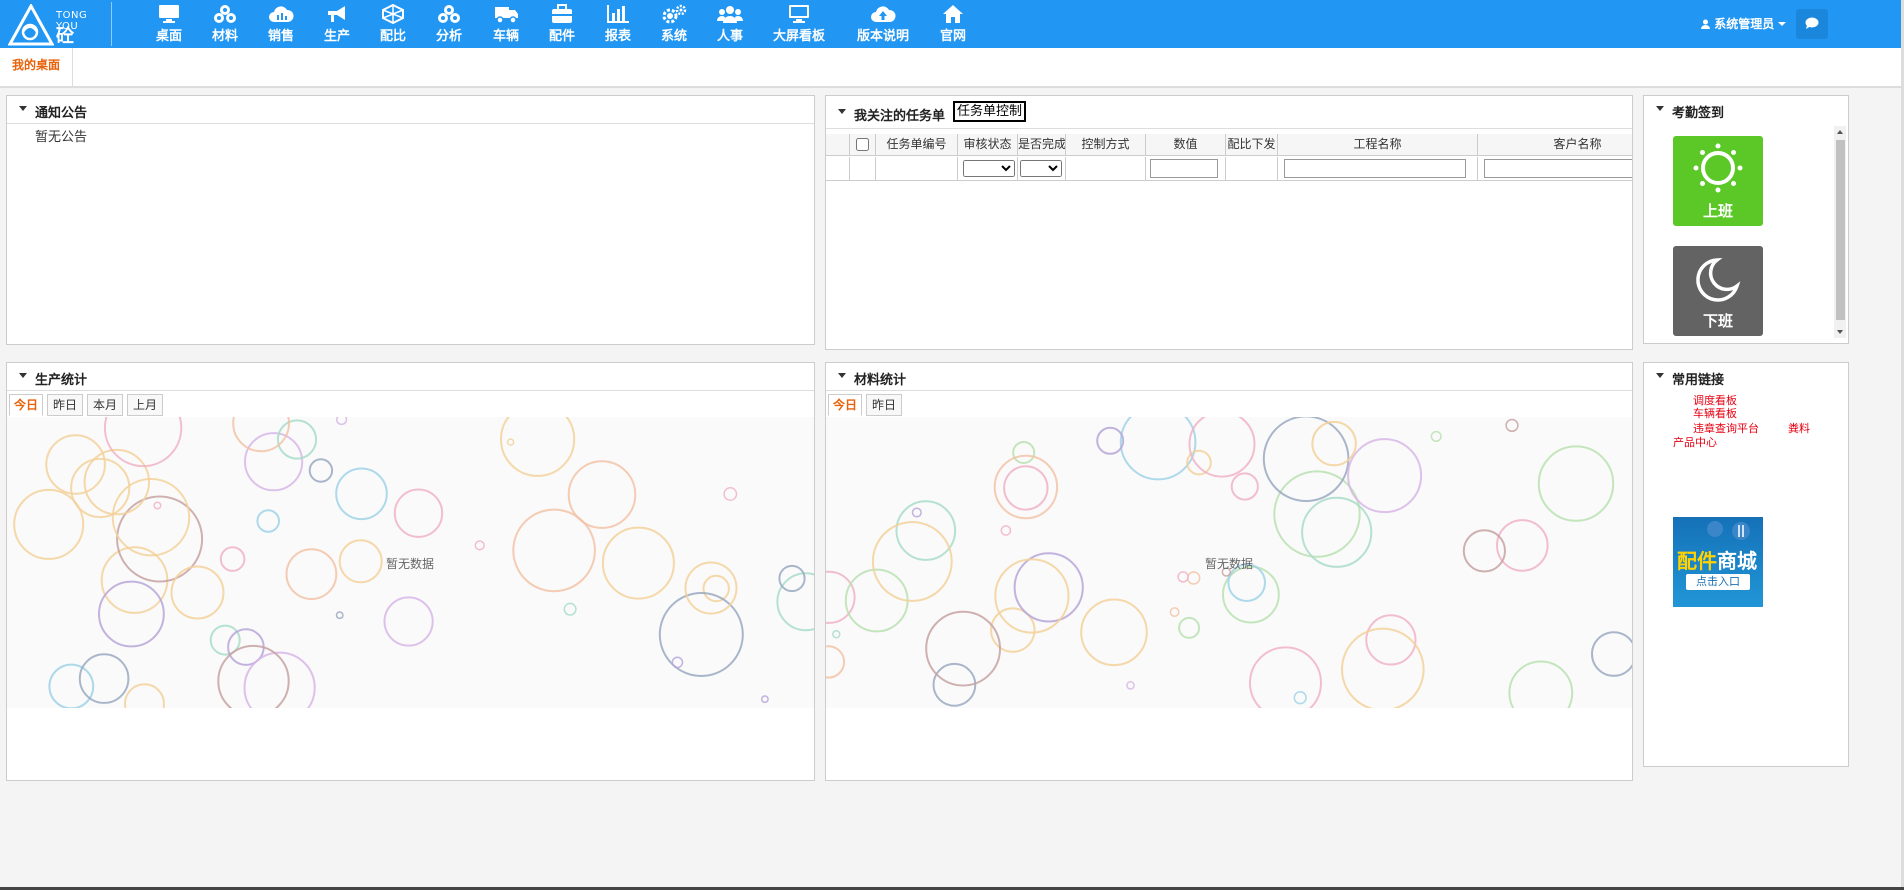  I want to click on nav-production: 生产, so click(337, 25).